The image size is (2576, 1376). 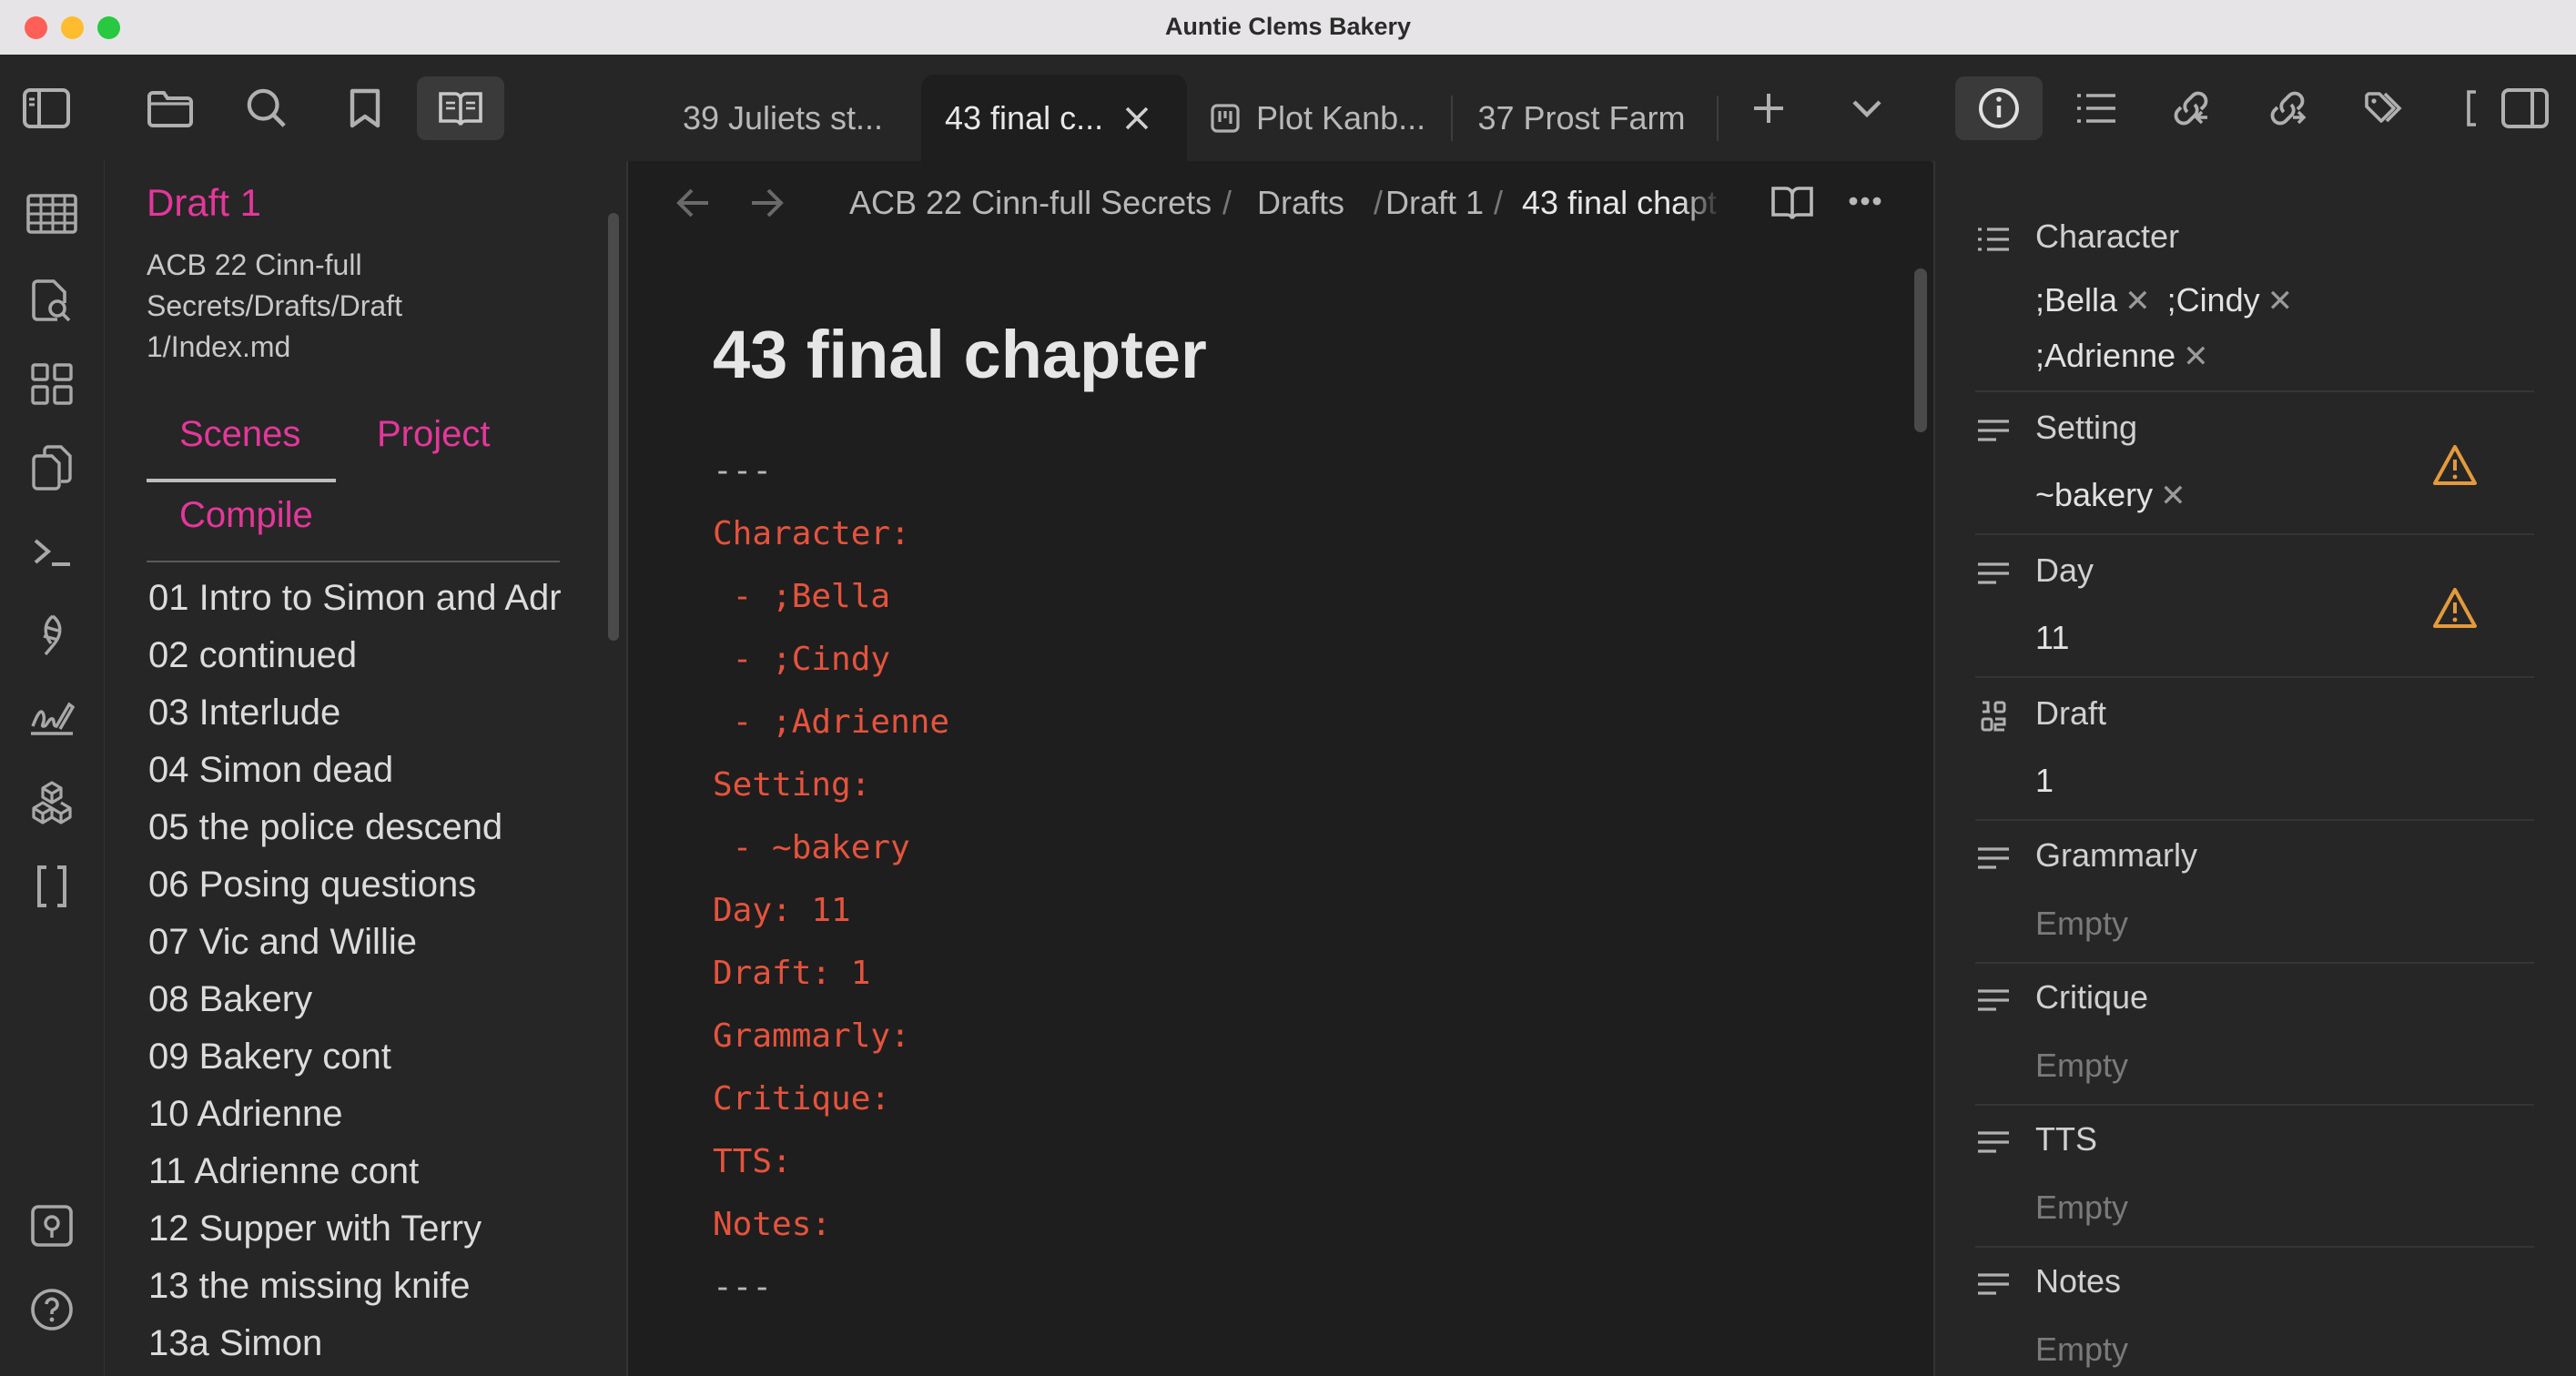 What do you see at coordinates (2081, 1349) in the screenshot?
I see `property-value-notes: Empty` at bounding box center [2081, 1349].